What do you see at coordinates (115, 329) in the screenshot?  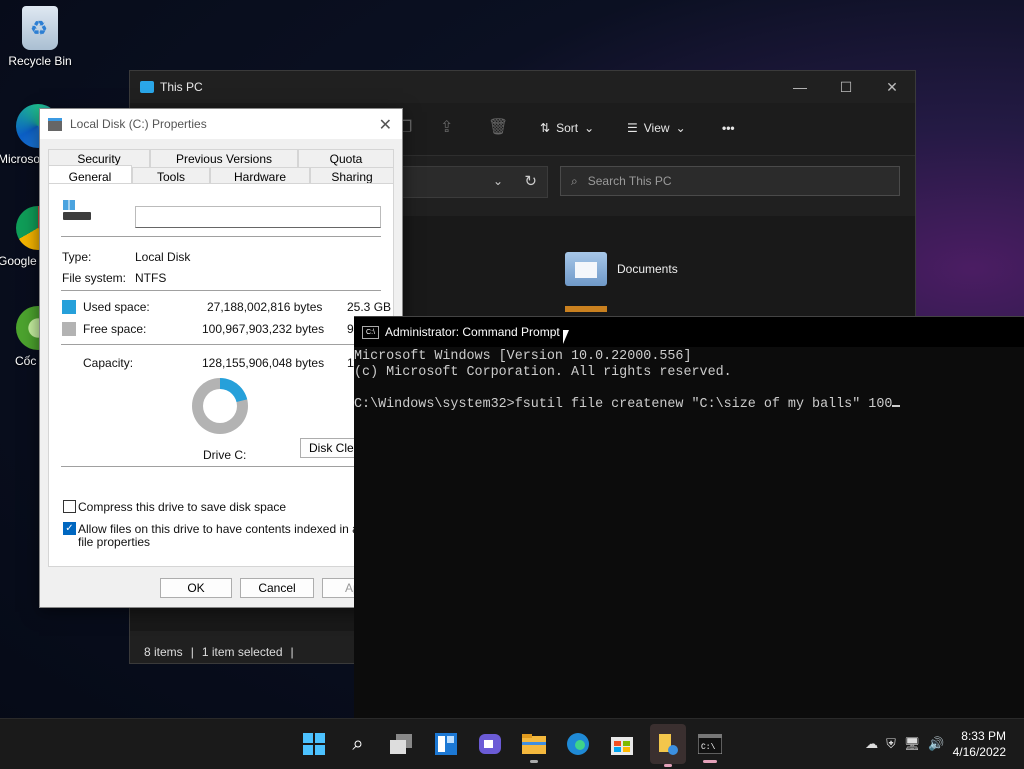 I see `free-space-label: Free space:` at bounding box center [115, 329].